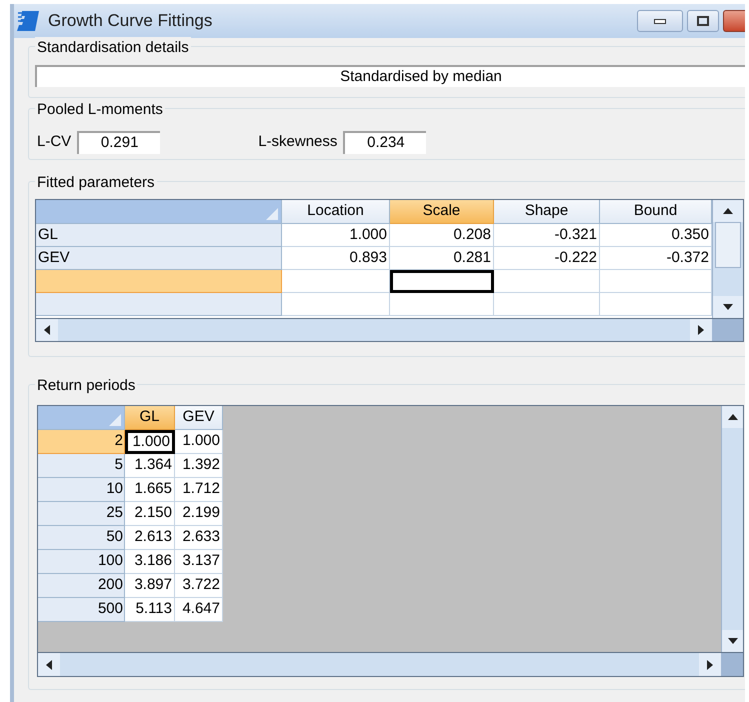  I want to click on table-cell: 5.113, so click(150, 610).